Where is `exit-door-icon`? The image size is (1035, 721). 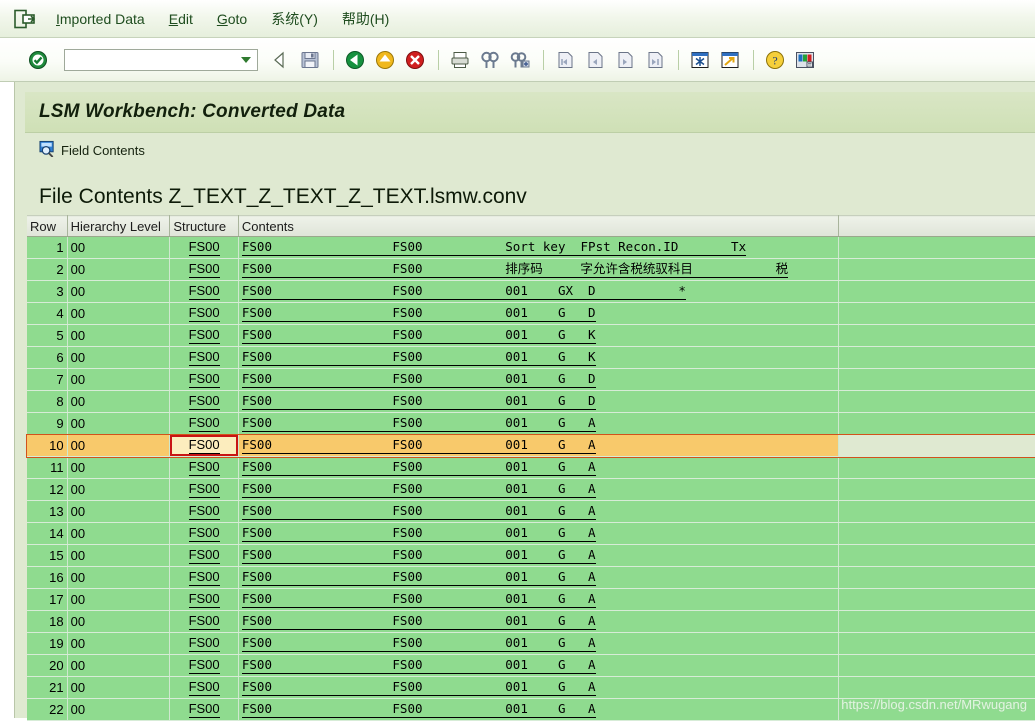 exit-door-icon is located at coordinates (25, 19).